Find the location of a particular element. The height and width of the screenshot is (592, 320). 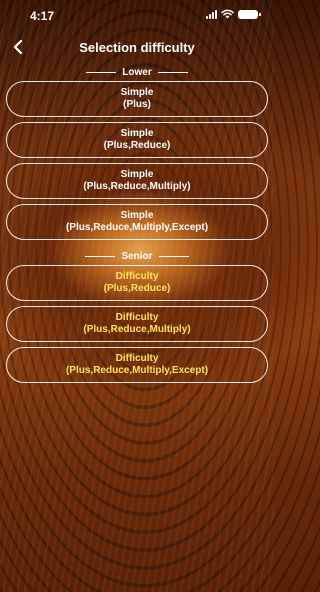

option-simple-plus-reduce: Simple (Plus,Reduce) is located at coordinates (137, 140).